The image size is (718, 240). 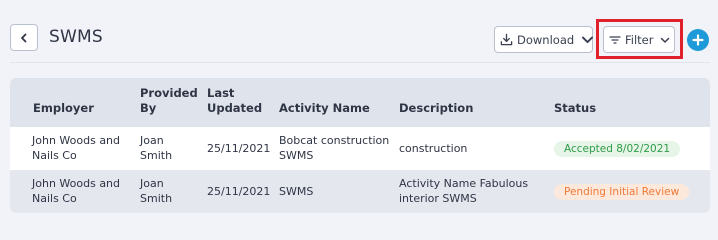 I want to click on page-title: SWMS, so click(x=76, y=37).